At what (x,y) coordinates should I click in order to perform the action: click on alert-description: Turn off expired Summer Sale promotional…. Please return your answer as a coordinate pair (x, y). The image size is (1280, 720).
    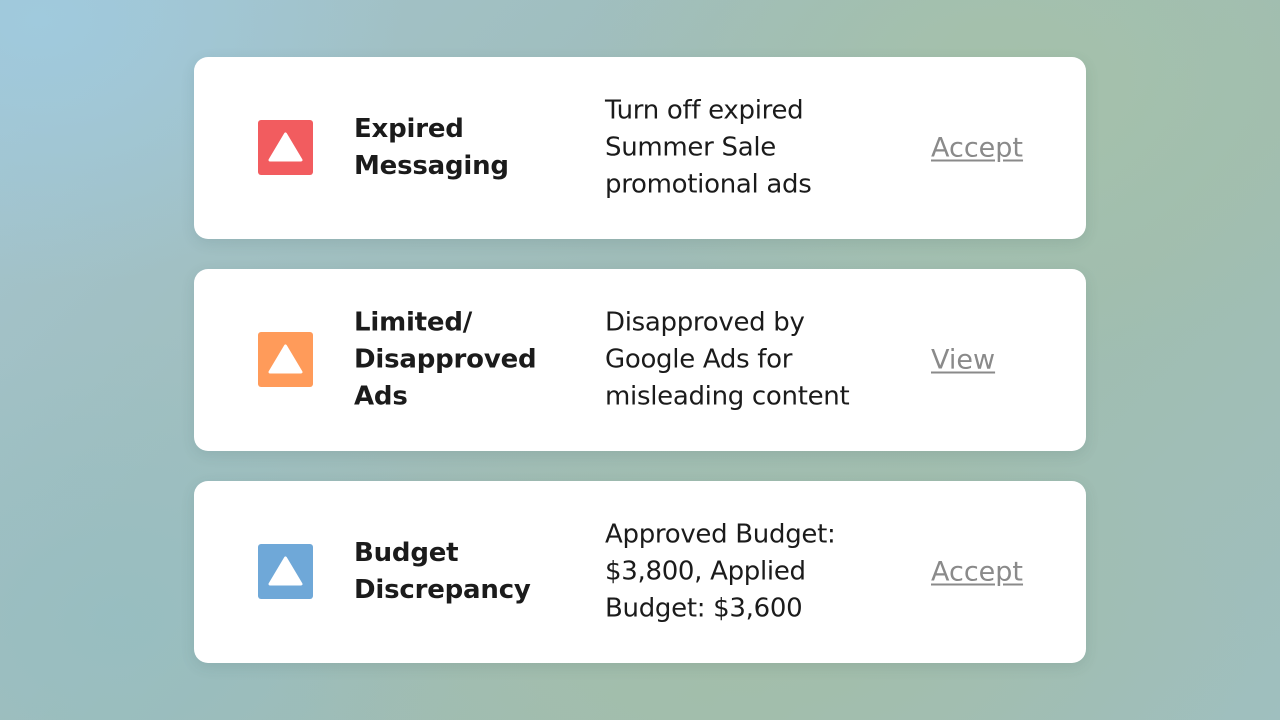
    Looking at the image, I should click on (708, 147).